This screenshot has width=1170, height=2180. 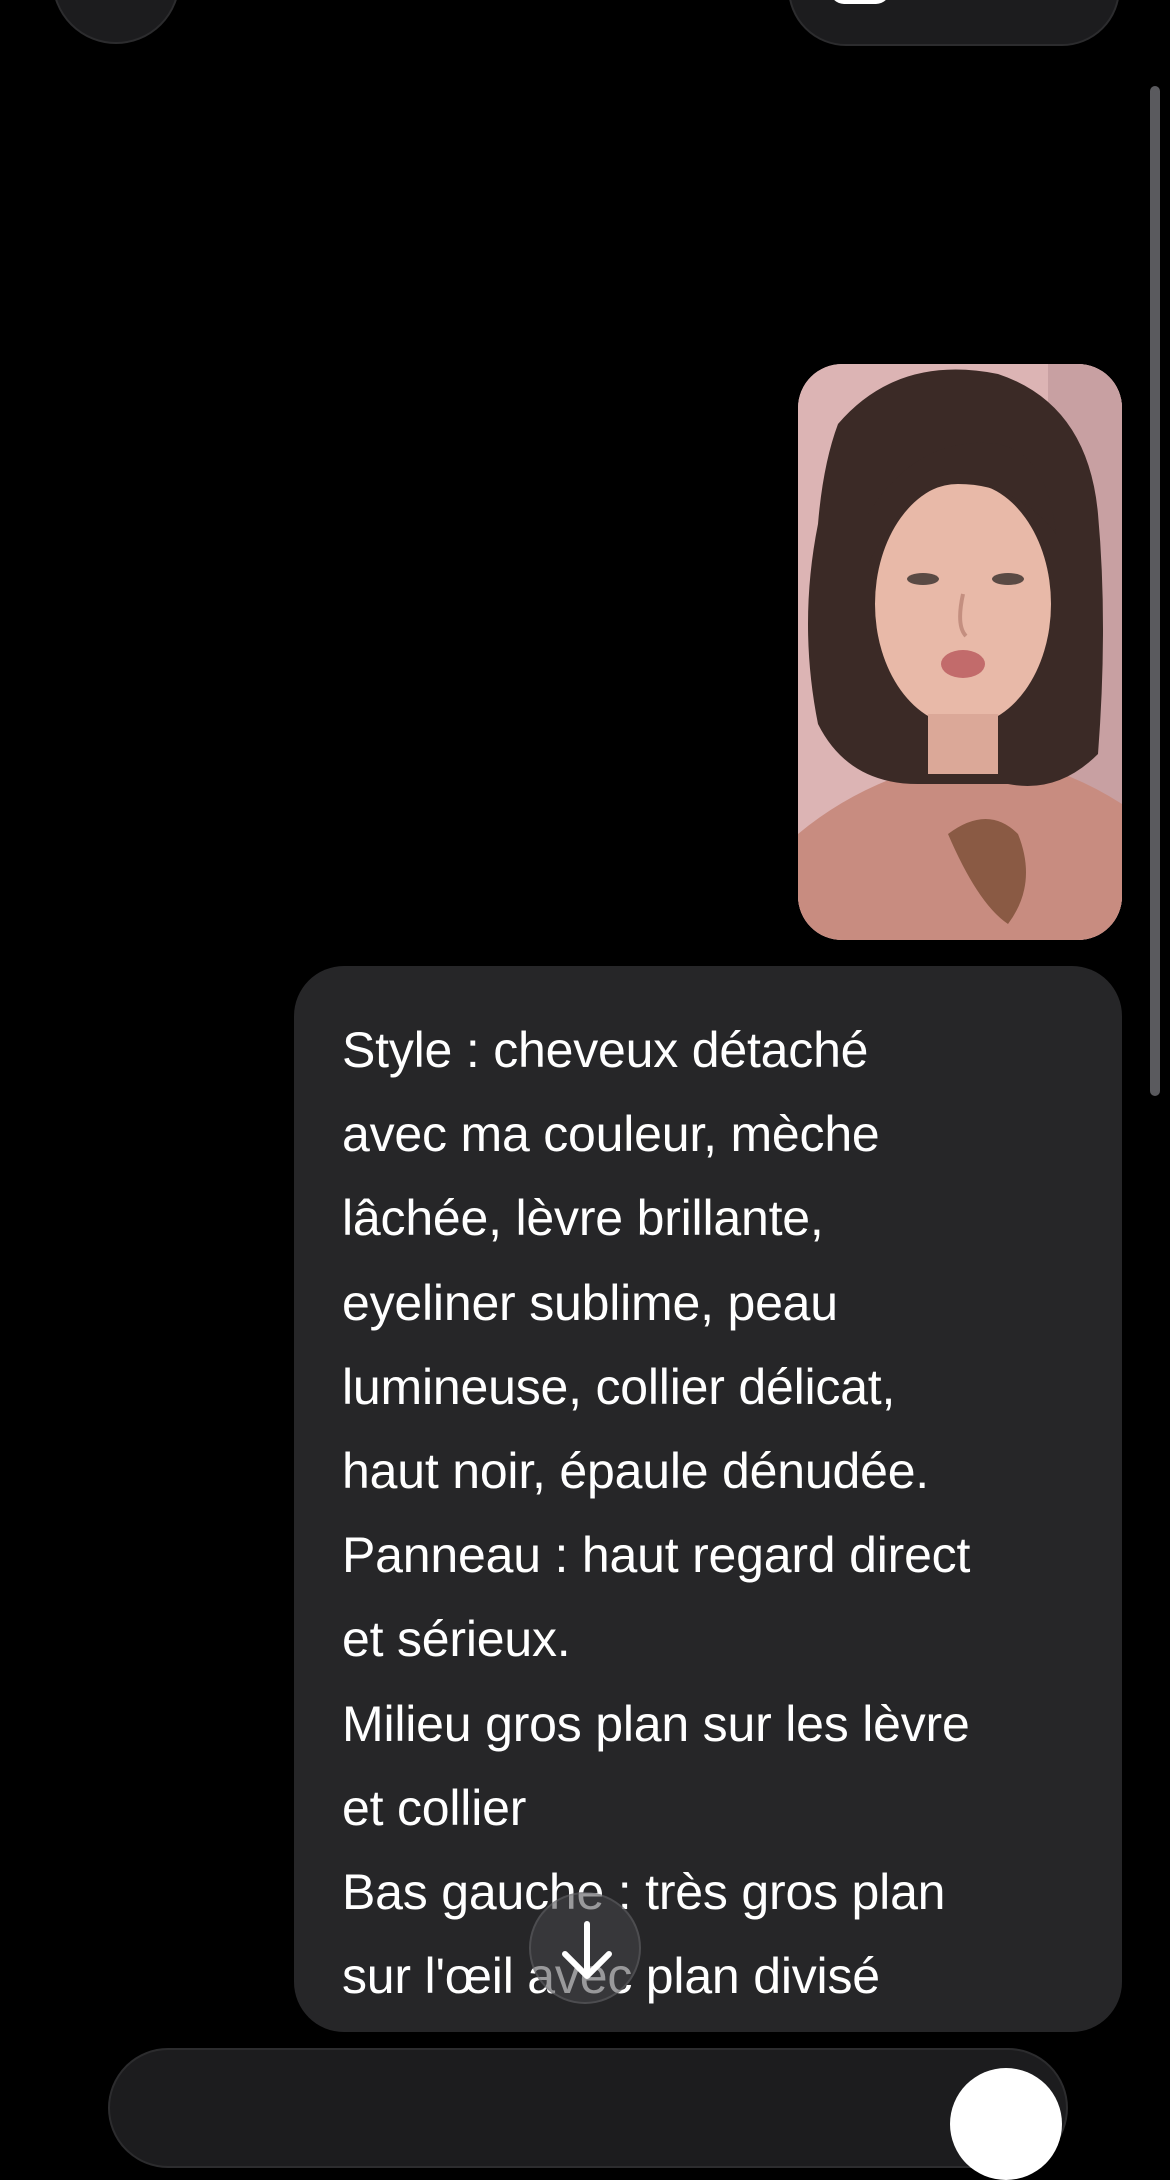 What do you see at coordinates (116, 22) in the screenshot?
I see `back-button` at bounding box center [116, 22].